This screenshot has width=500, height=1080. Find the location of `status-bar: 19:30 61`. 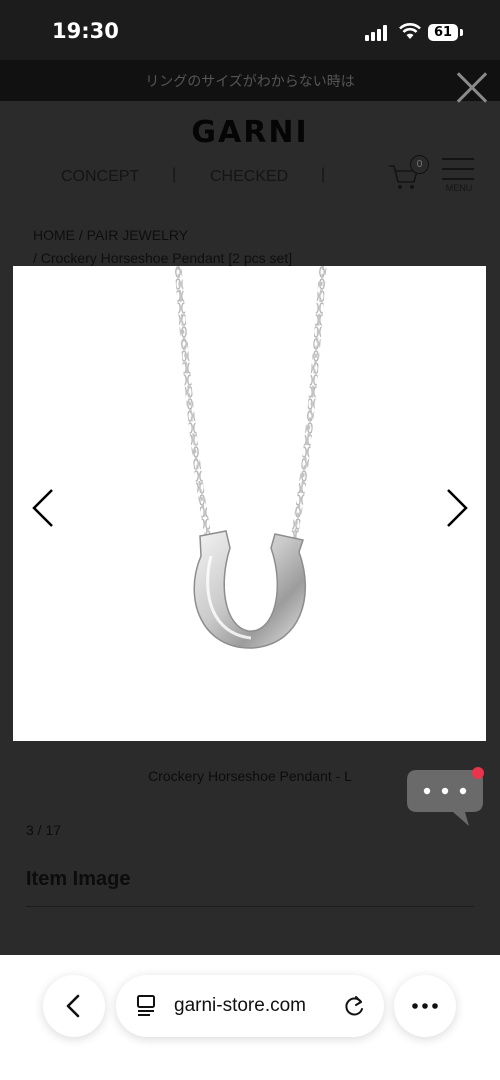

status-bar: 19:30 61 is located at coordinates (250, 30).